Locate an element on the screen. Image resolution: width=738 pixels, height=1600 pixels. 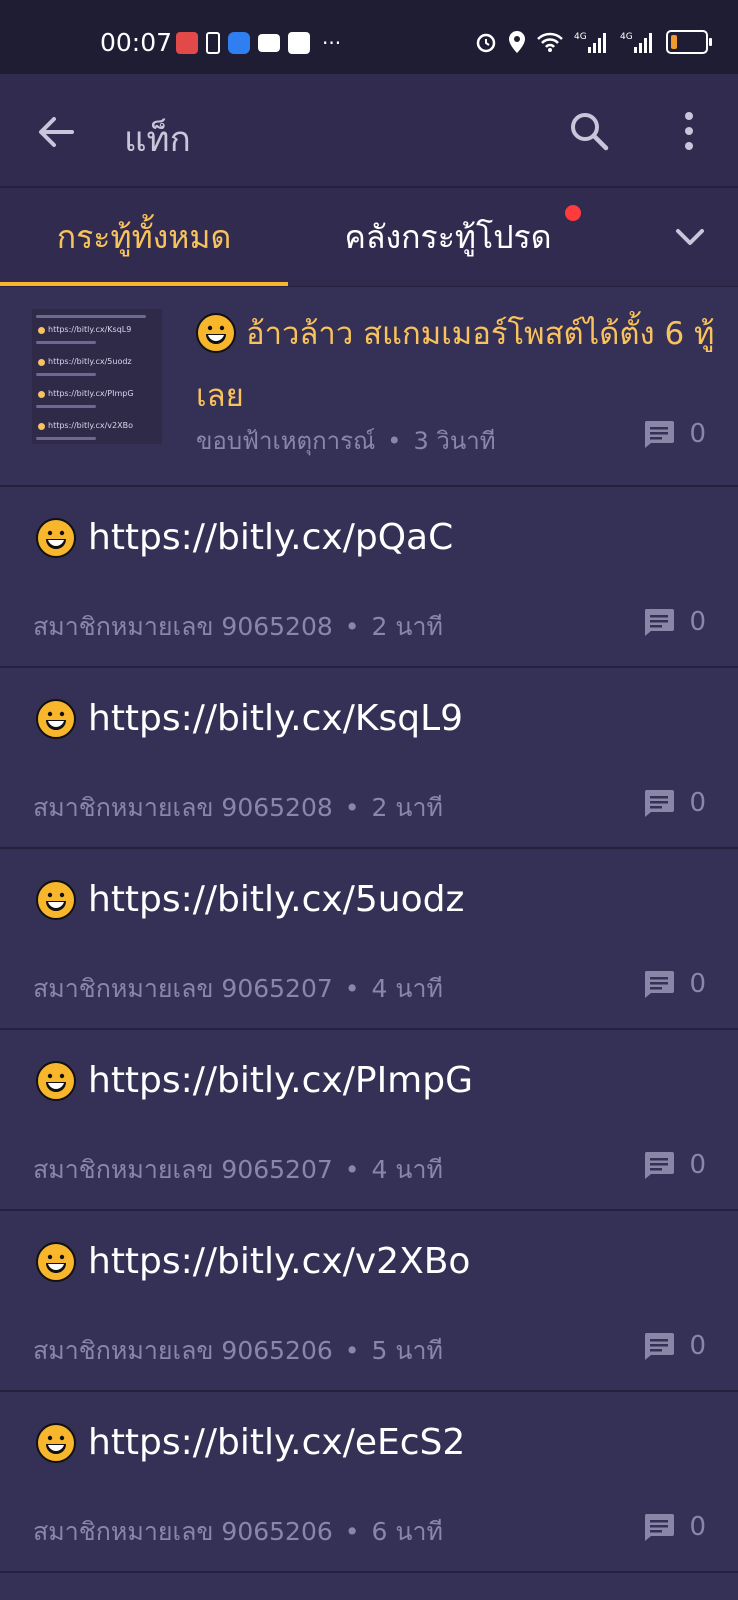
alarm-icon is located at coordinates (486, 43).